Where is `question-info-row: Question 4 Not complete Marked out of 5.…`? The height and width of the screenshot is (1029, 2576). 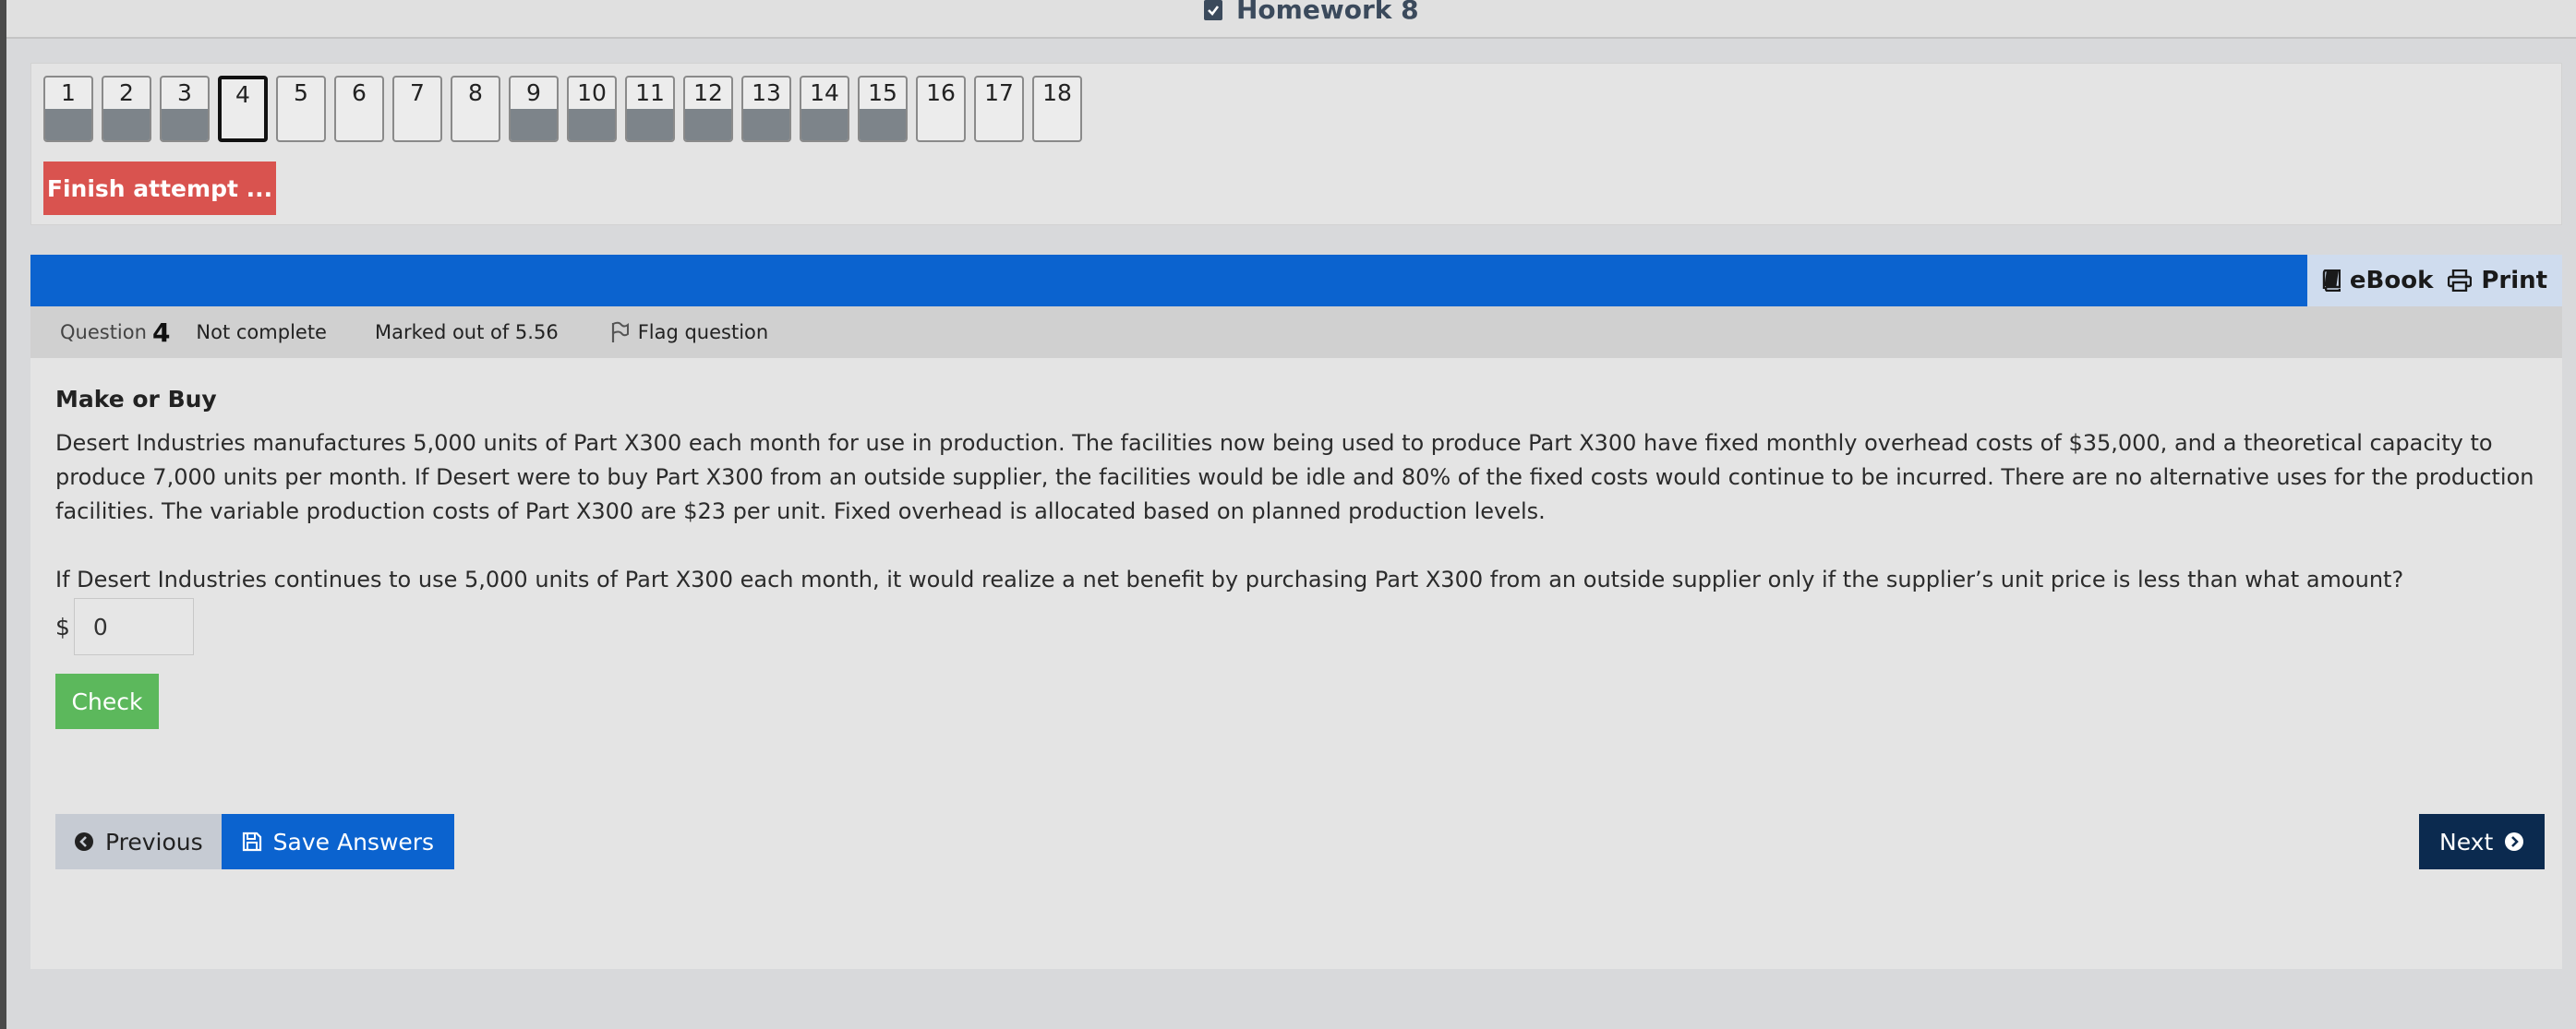
question-info-row: Question 4 Not complete Marked out of 5.… is located at coordinates (1296, 332).